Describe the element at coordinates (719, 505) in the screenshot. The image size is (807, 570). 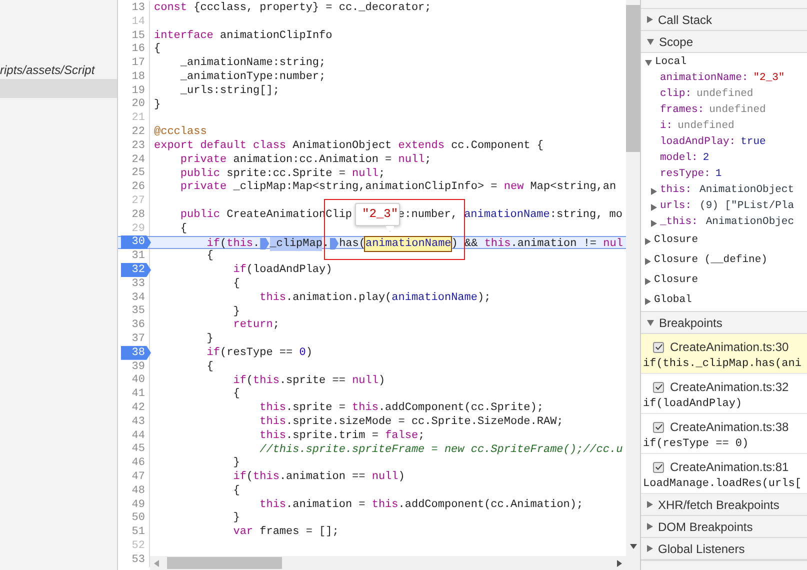
I see `section-title: XHR/fetch Breakpoints` at that location.